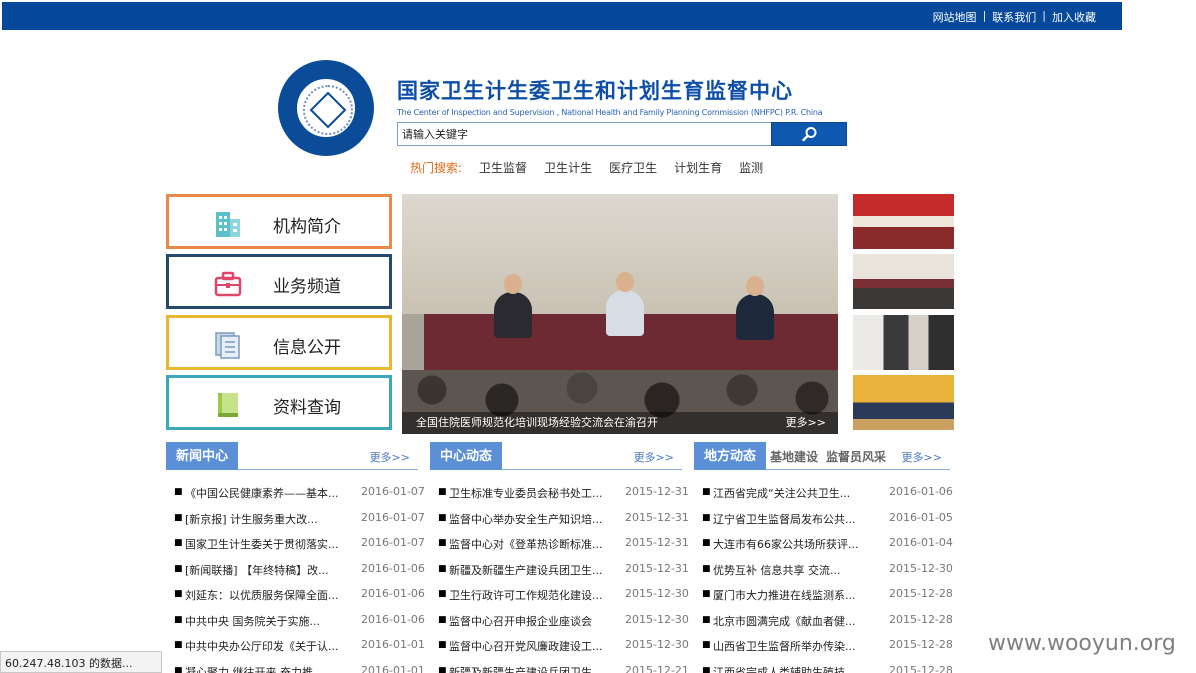 Image resolution: width=1196 pixels, height=673 pixels. What do you see at coordinates (537, 422) in the screenshot?
I see `slide-caption: 全国住院医师规范化培训现场经验交流会在渝召开` at bounding box center [537, 422].